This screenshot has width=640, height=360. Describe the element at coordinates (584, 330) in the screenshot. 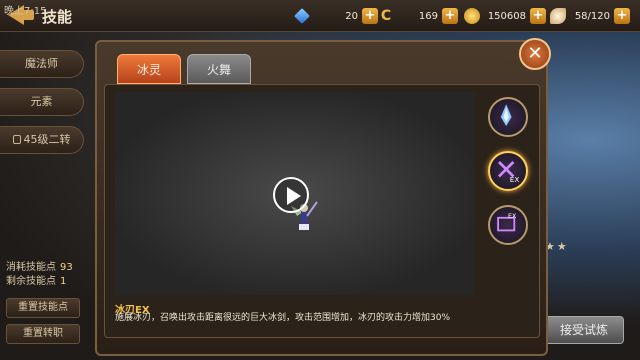

I see `accept-trial-button: 接受试炼` at that location.